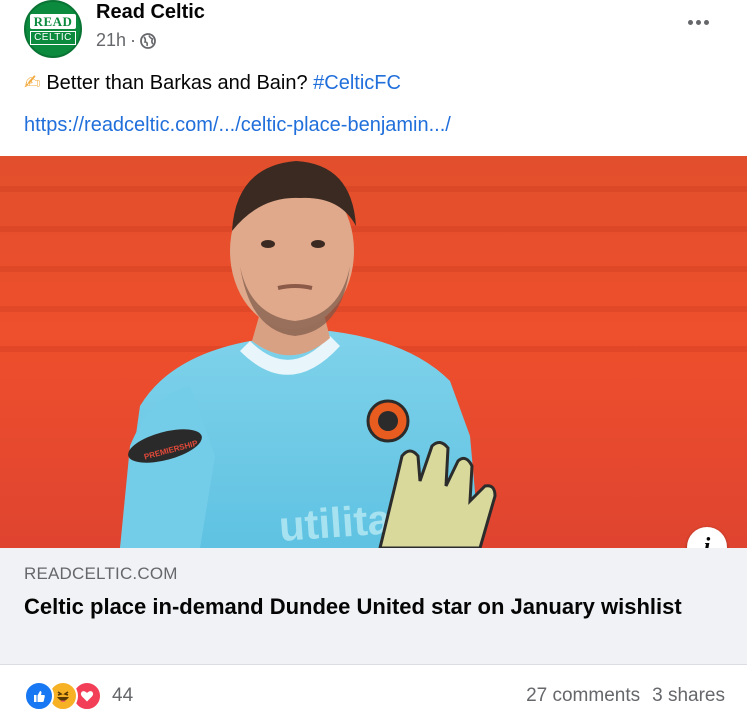 This screenshot has width=747, height=727. I want to click on post-meta: 21h ·, so click(126, 40).